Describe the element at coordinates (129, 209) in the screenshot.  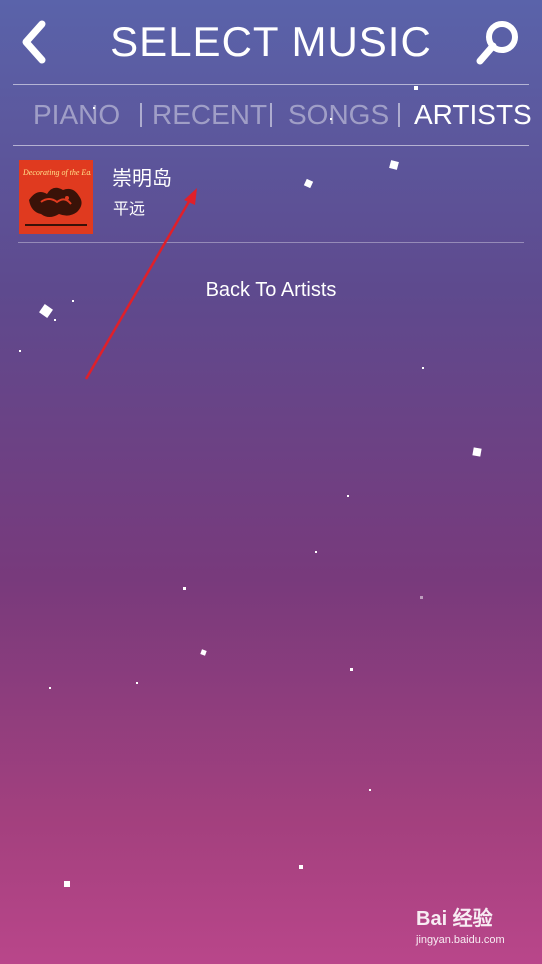
I see `track-artist: 平远` at that location.